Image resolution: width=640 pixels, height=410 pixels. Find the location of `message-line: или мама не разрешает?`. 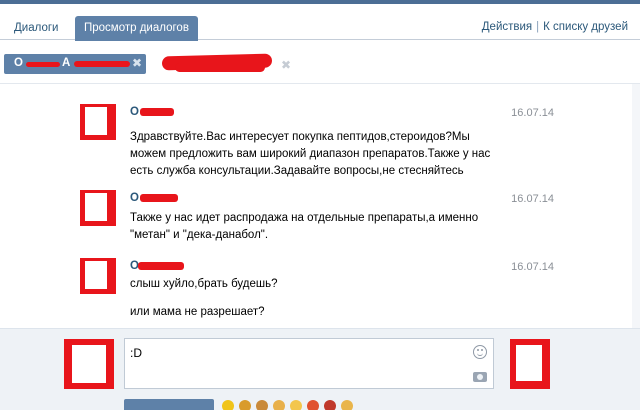

message-line: или мама не разрешает? is located at coordinates (197, 312).